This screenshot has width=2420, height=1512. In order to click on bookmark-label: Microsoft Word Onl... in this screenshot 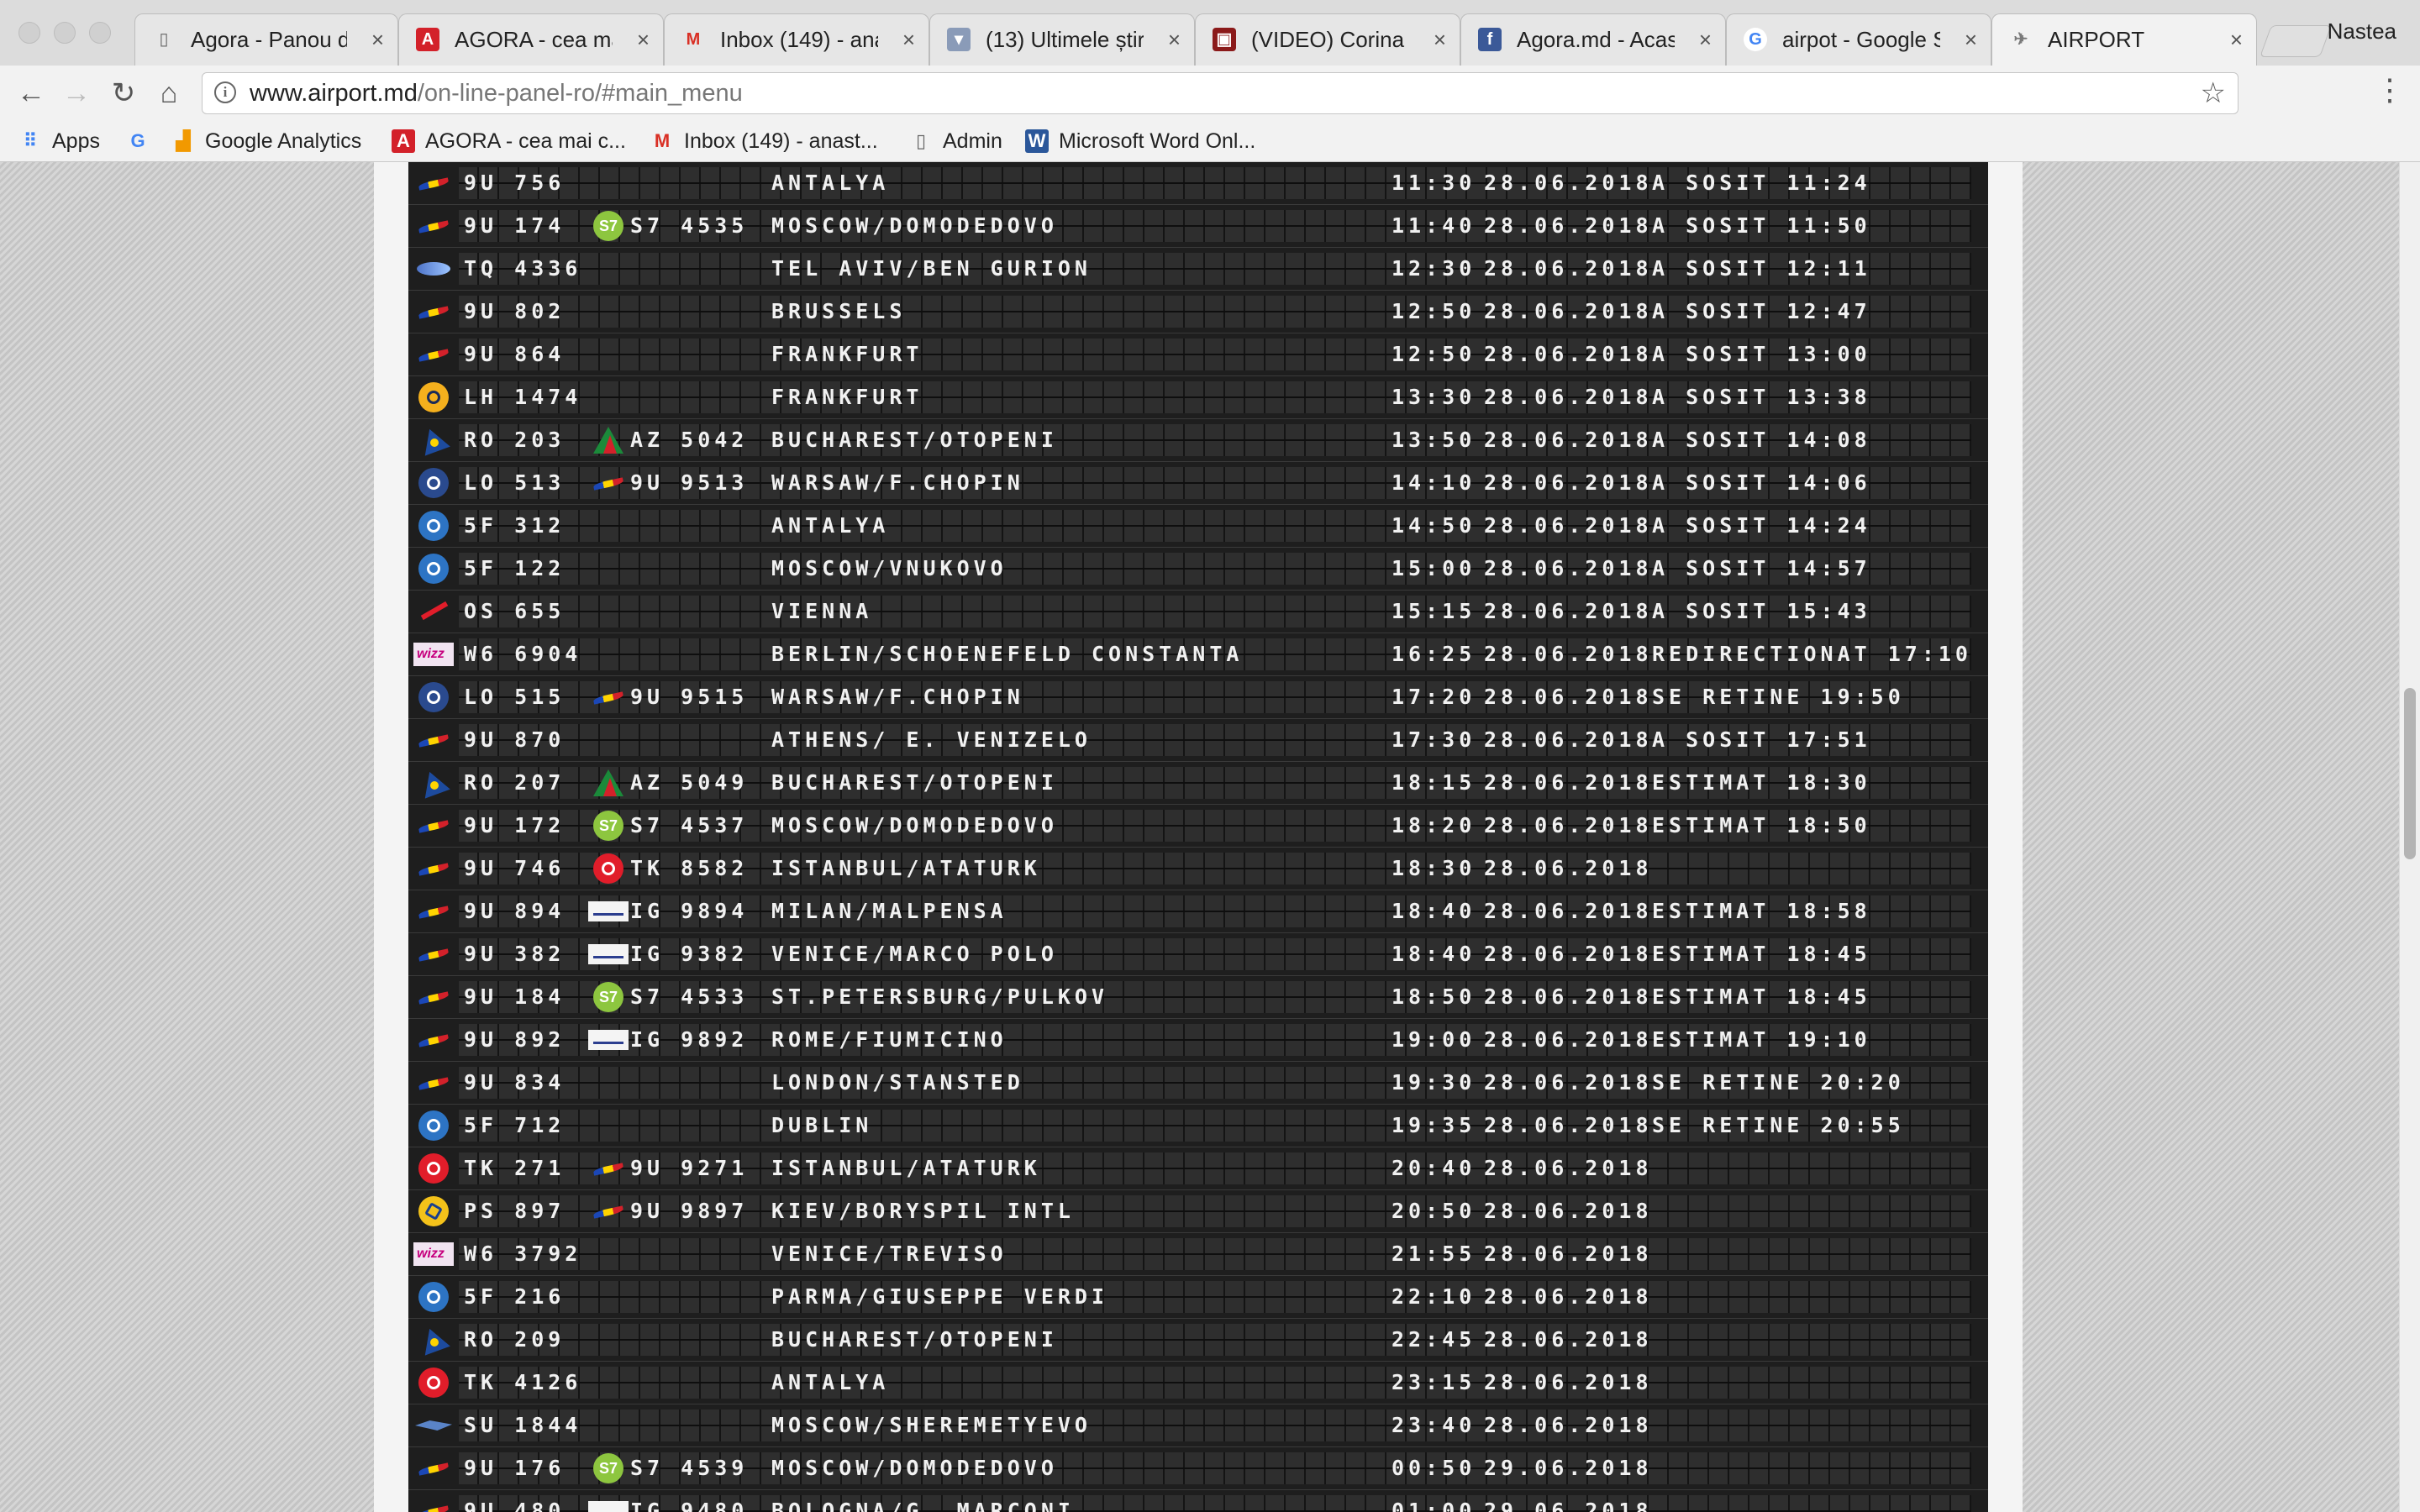, I will do `click(1157, 141)`.